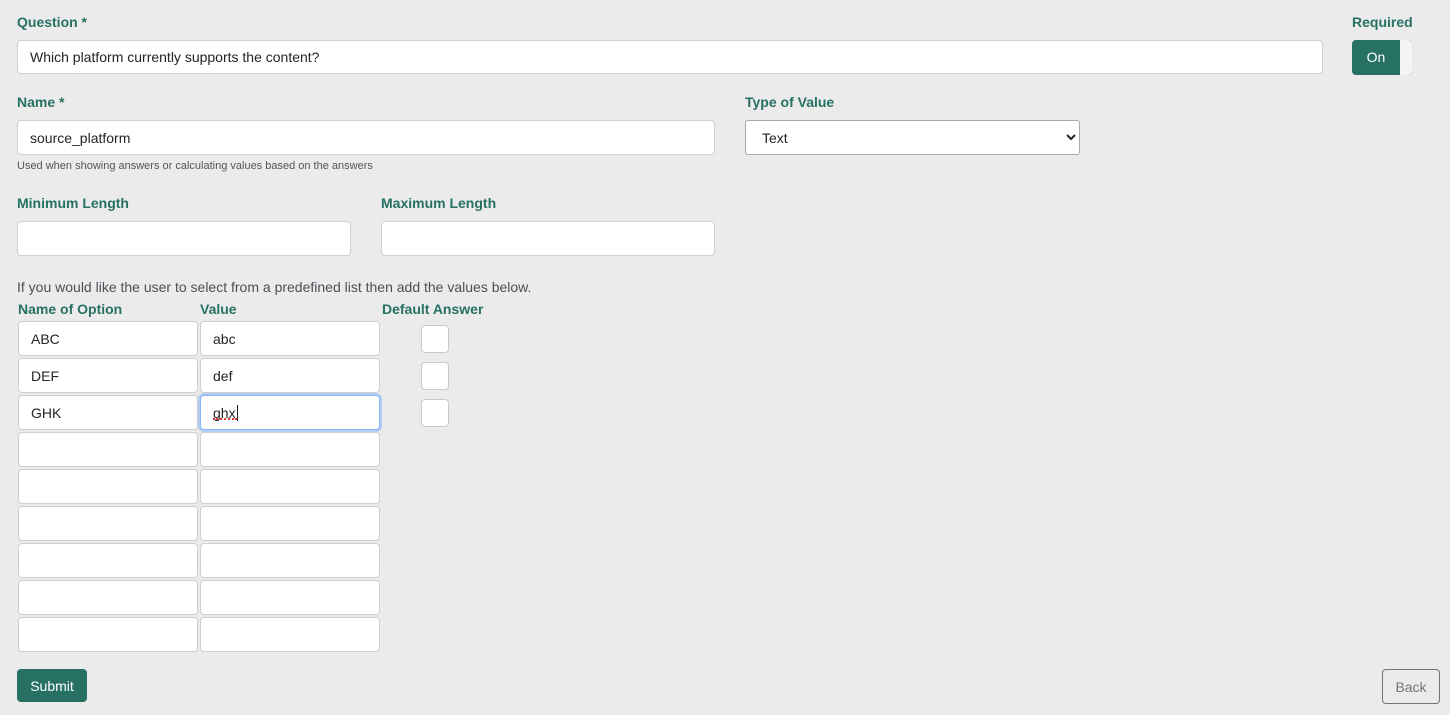 Image resolution: width=1450 pixels, height=715 pixels. What do you see at coordinates (548, 238) in the screenshot?
I see `maximum-length-input` at bounding box center [548, 238].